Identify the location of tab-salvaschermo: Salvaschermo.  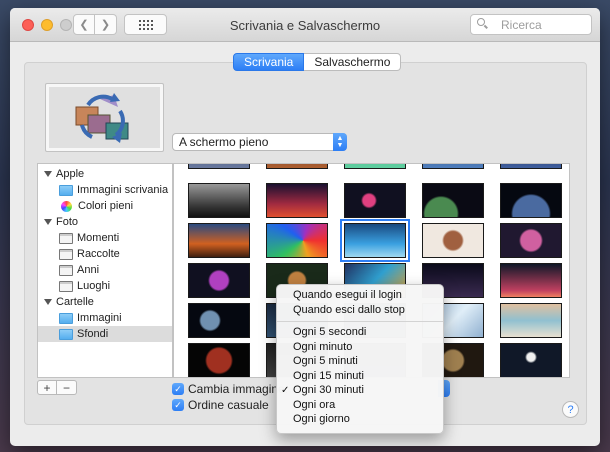
(353, 62).